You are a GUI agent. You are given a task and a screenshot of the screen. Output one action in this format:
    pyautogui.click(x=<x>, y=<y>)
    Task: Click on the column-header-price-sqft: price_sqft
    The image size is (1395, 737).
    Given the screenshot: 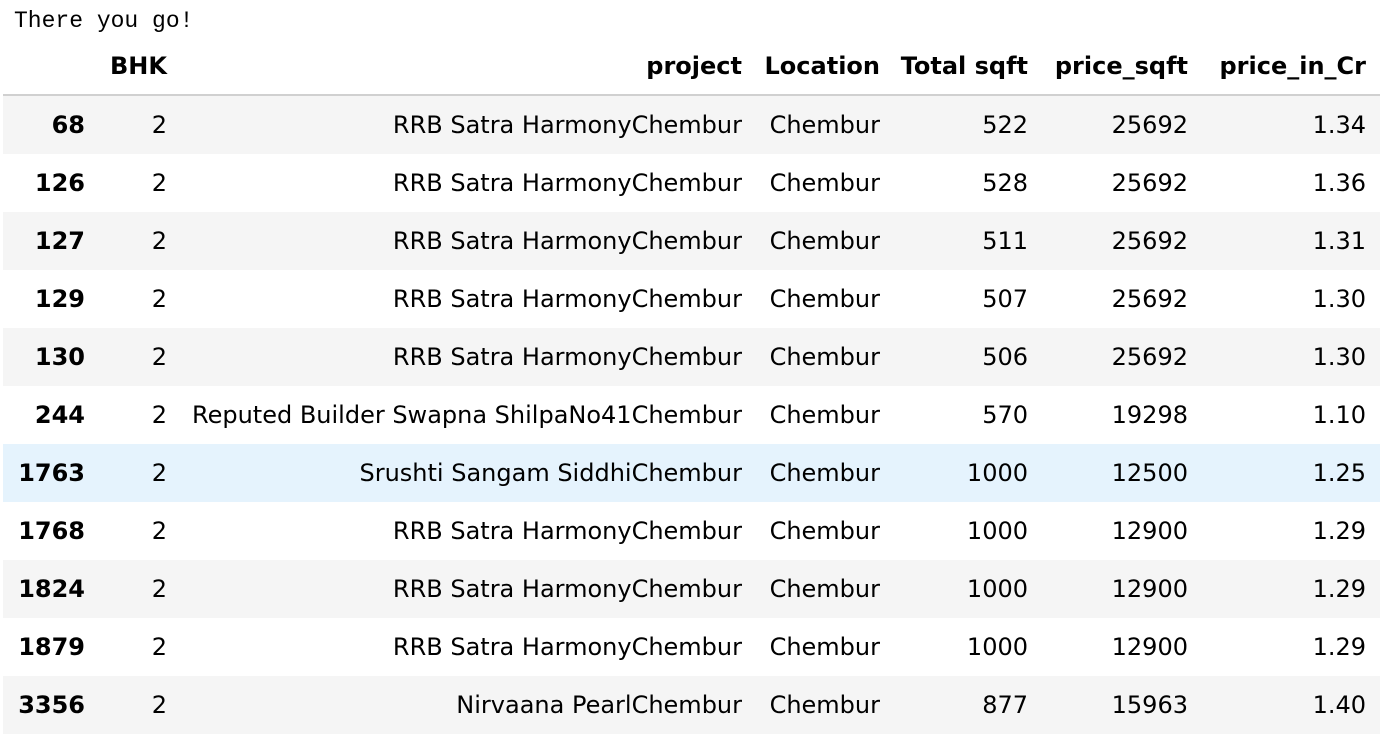 What is the action you would take?
    pyautogui.click(x=1122, y=67)
    